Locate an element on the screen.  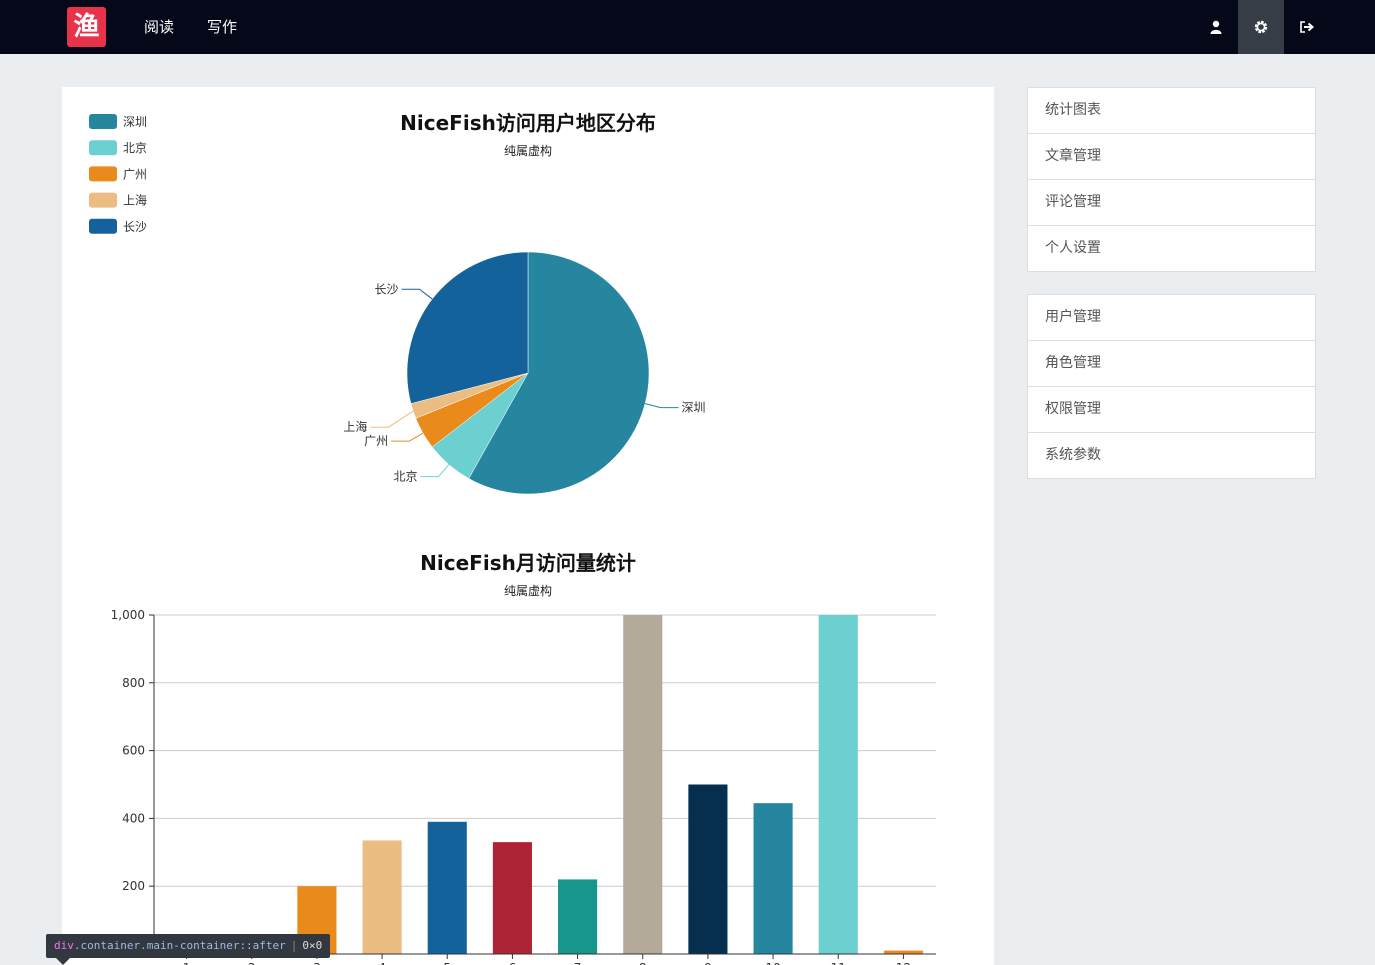
sidebar-item-articles: 文章管理 is located at coordinates (1171, 157).